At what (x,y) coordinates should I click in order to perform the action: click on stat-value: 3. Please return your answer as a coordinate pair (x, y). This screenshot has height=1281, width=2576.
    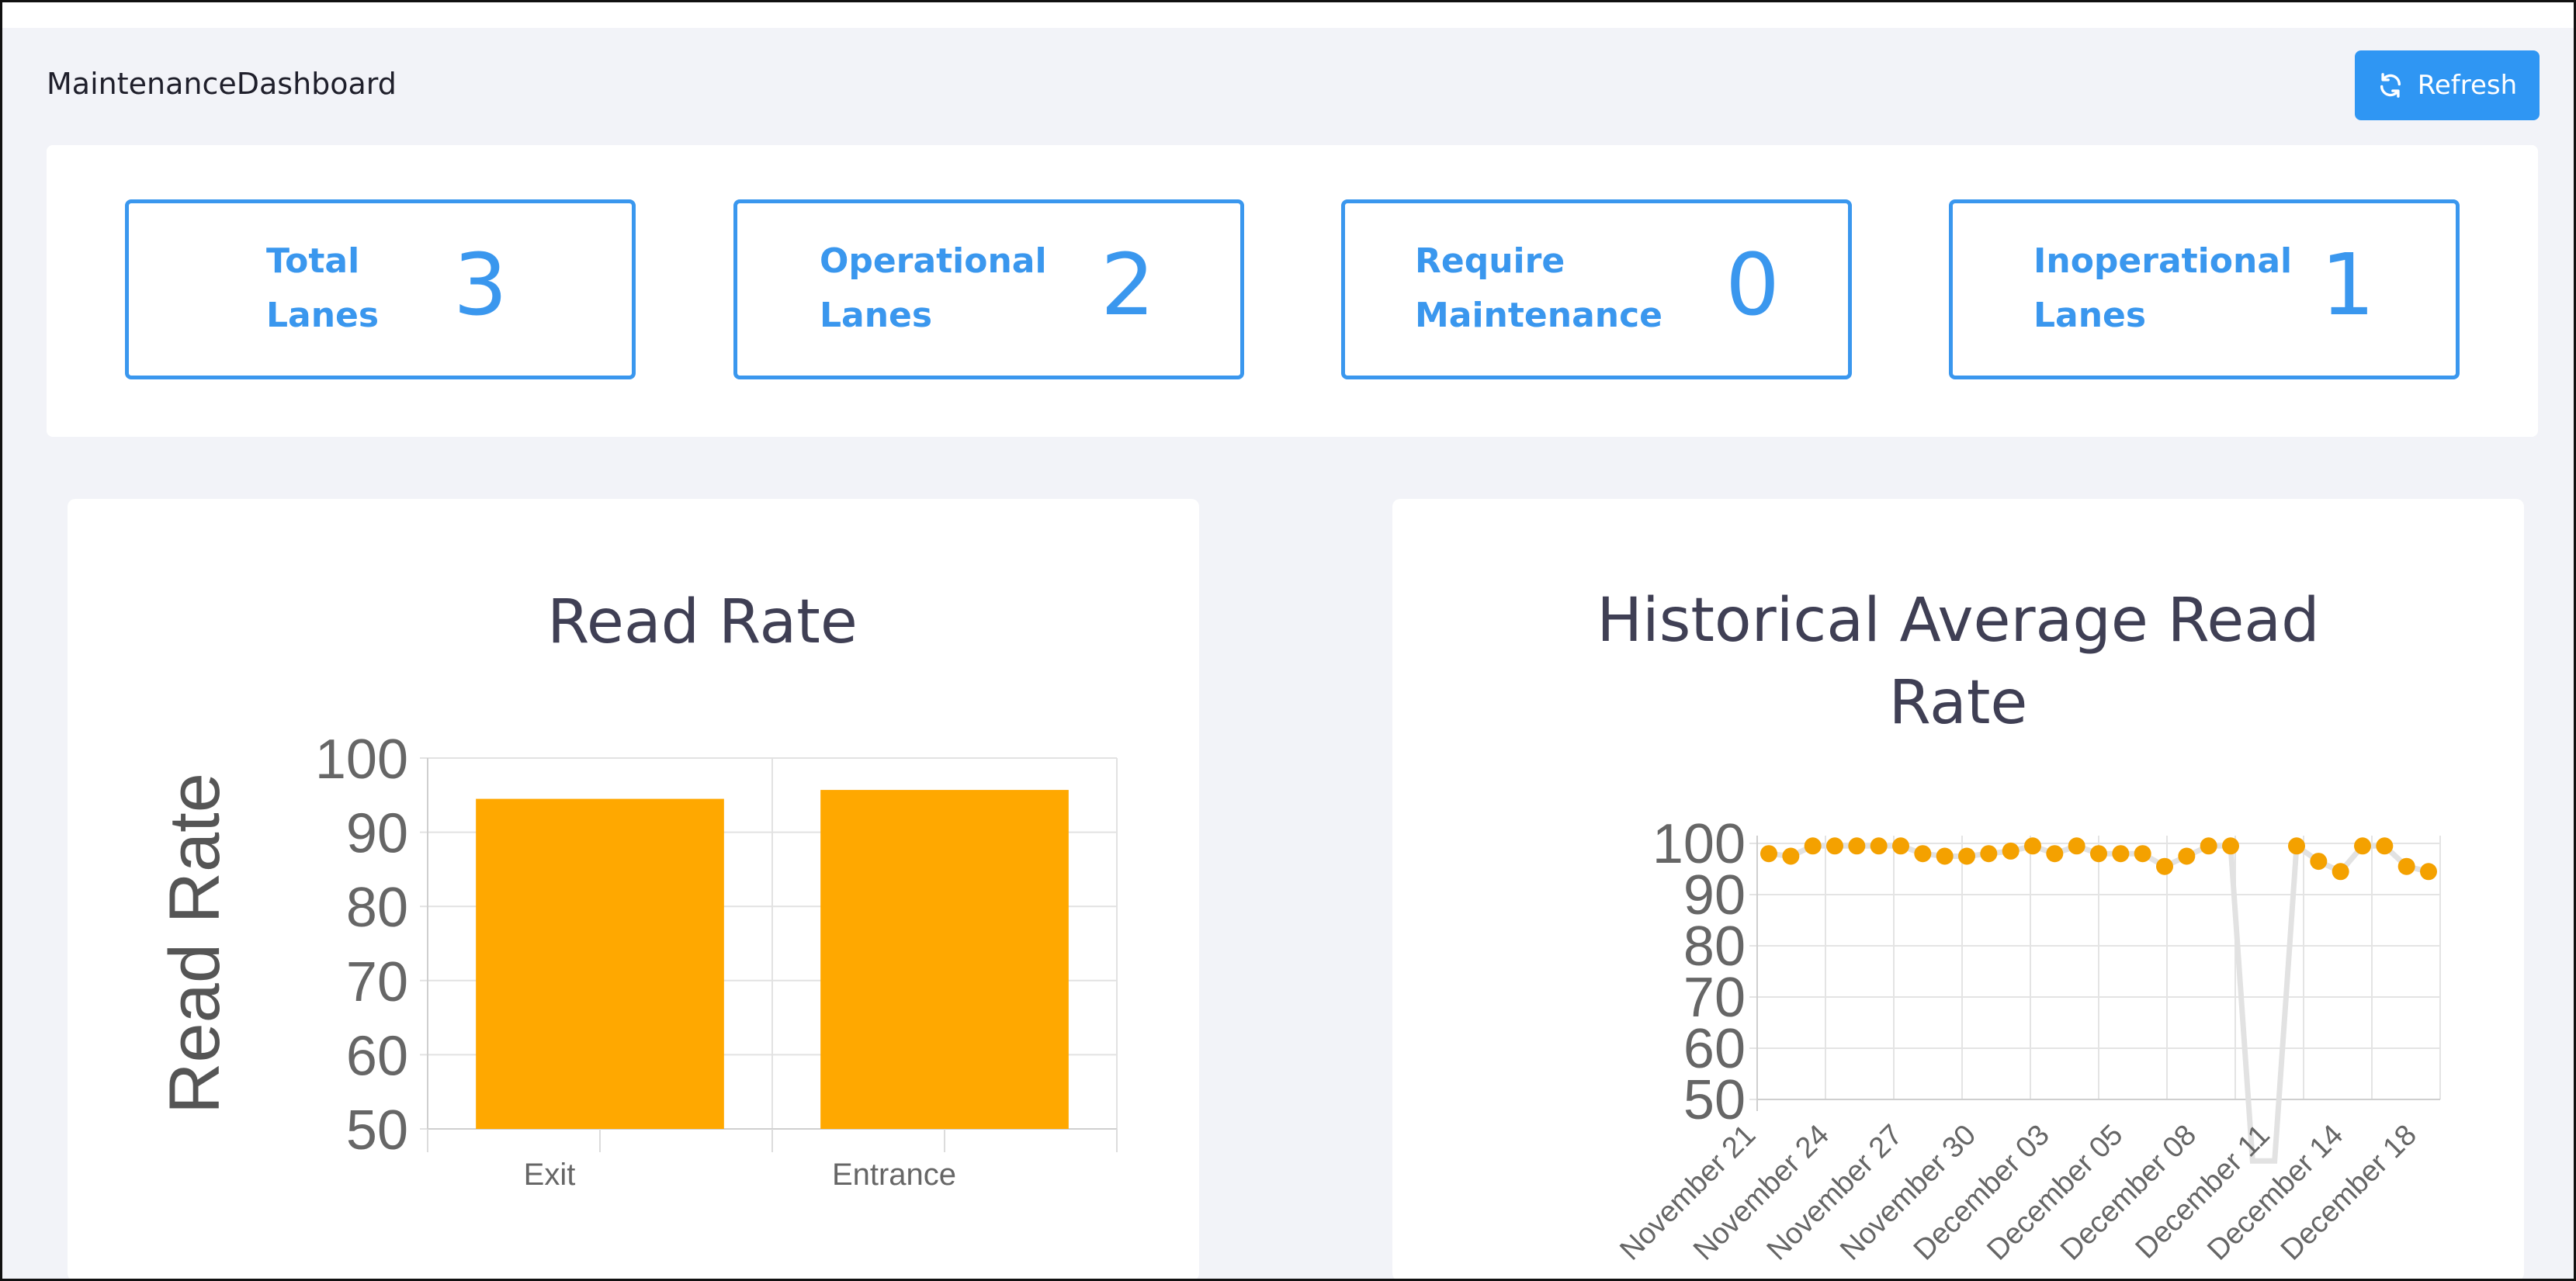
    Looking at the image, I should click on (480, 285).